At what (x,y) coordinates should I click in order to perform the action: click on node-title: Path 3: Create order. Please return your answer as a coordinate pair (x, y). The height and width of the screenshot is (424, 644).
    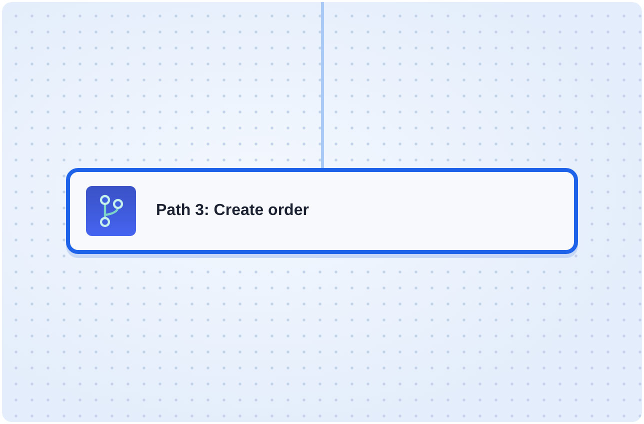
    Looking at the image, I should click on (232, 211).